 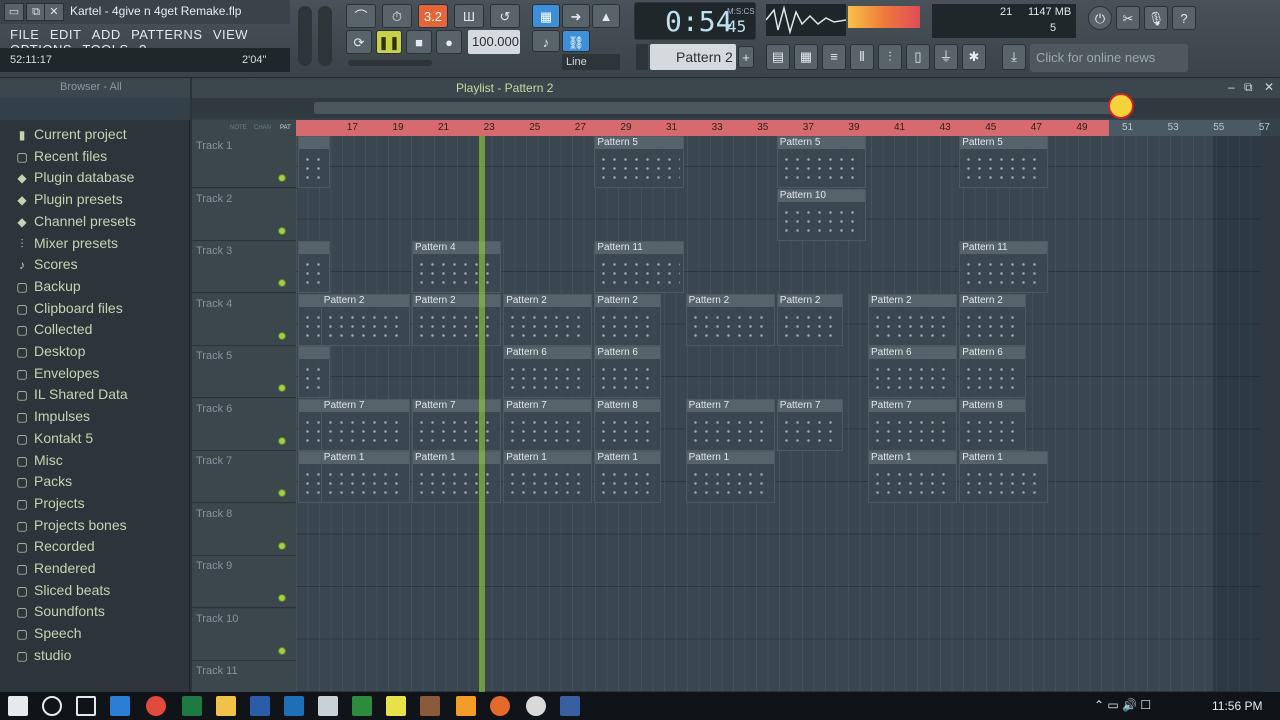 What do you see at coordinates (695, 21) in the screenshot?
I see `time-display: 0:54 M:S:CS 45` at bounding box center [695, 21].